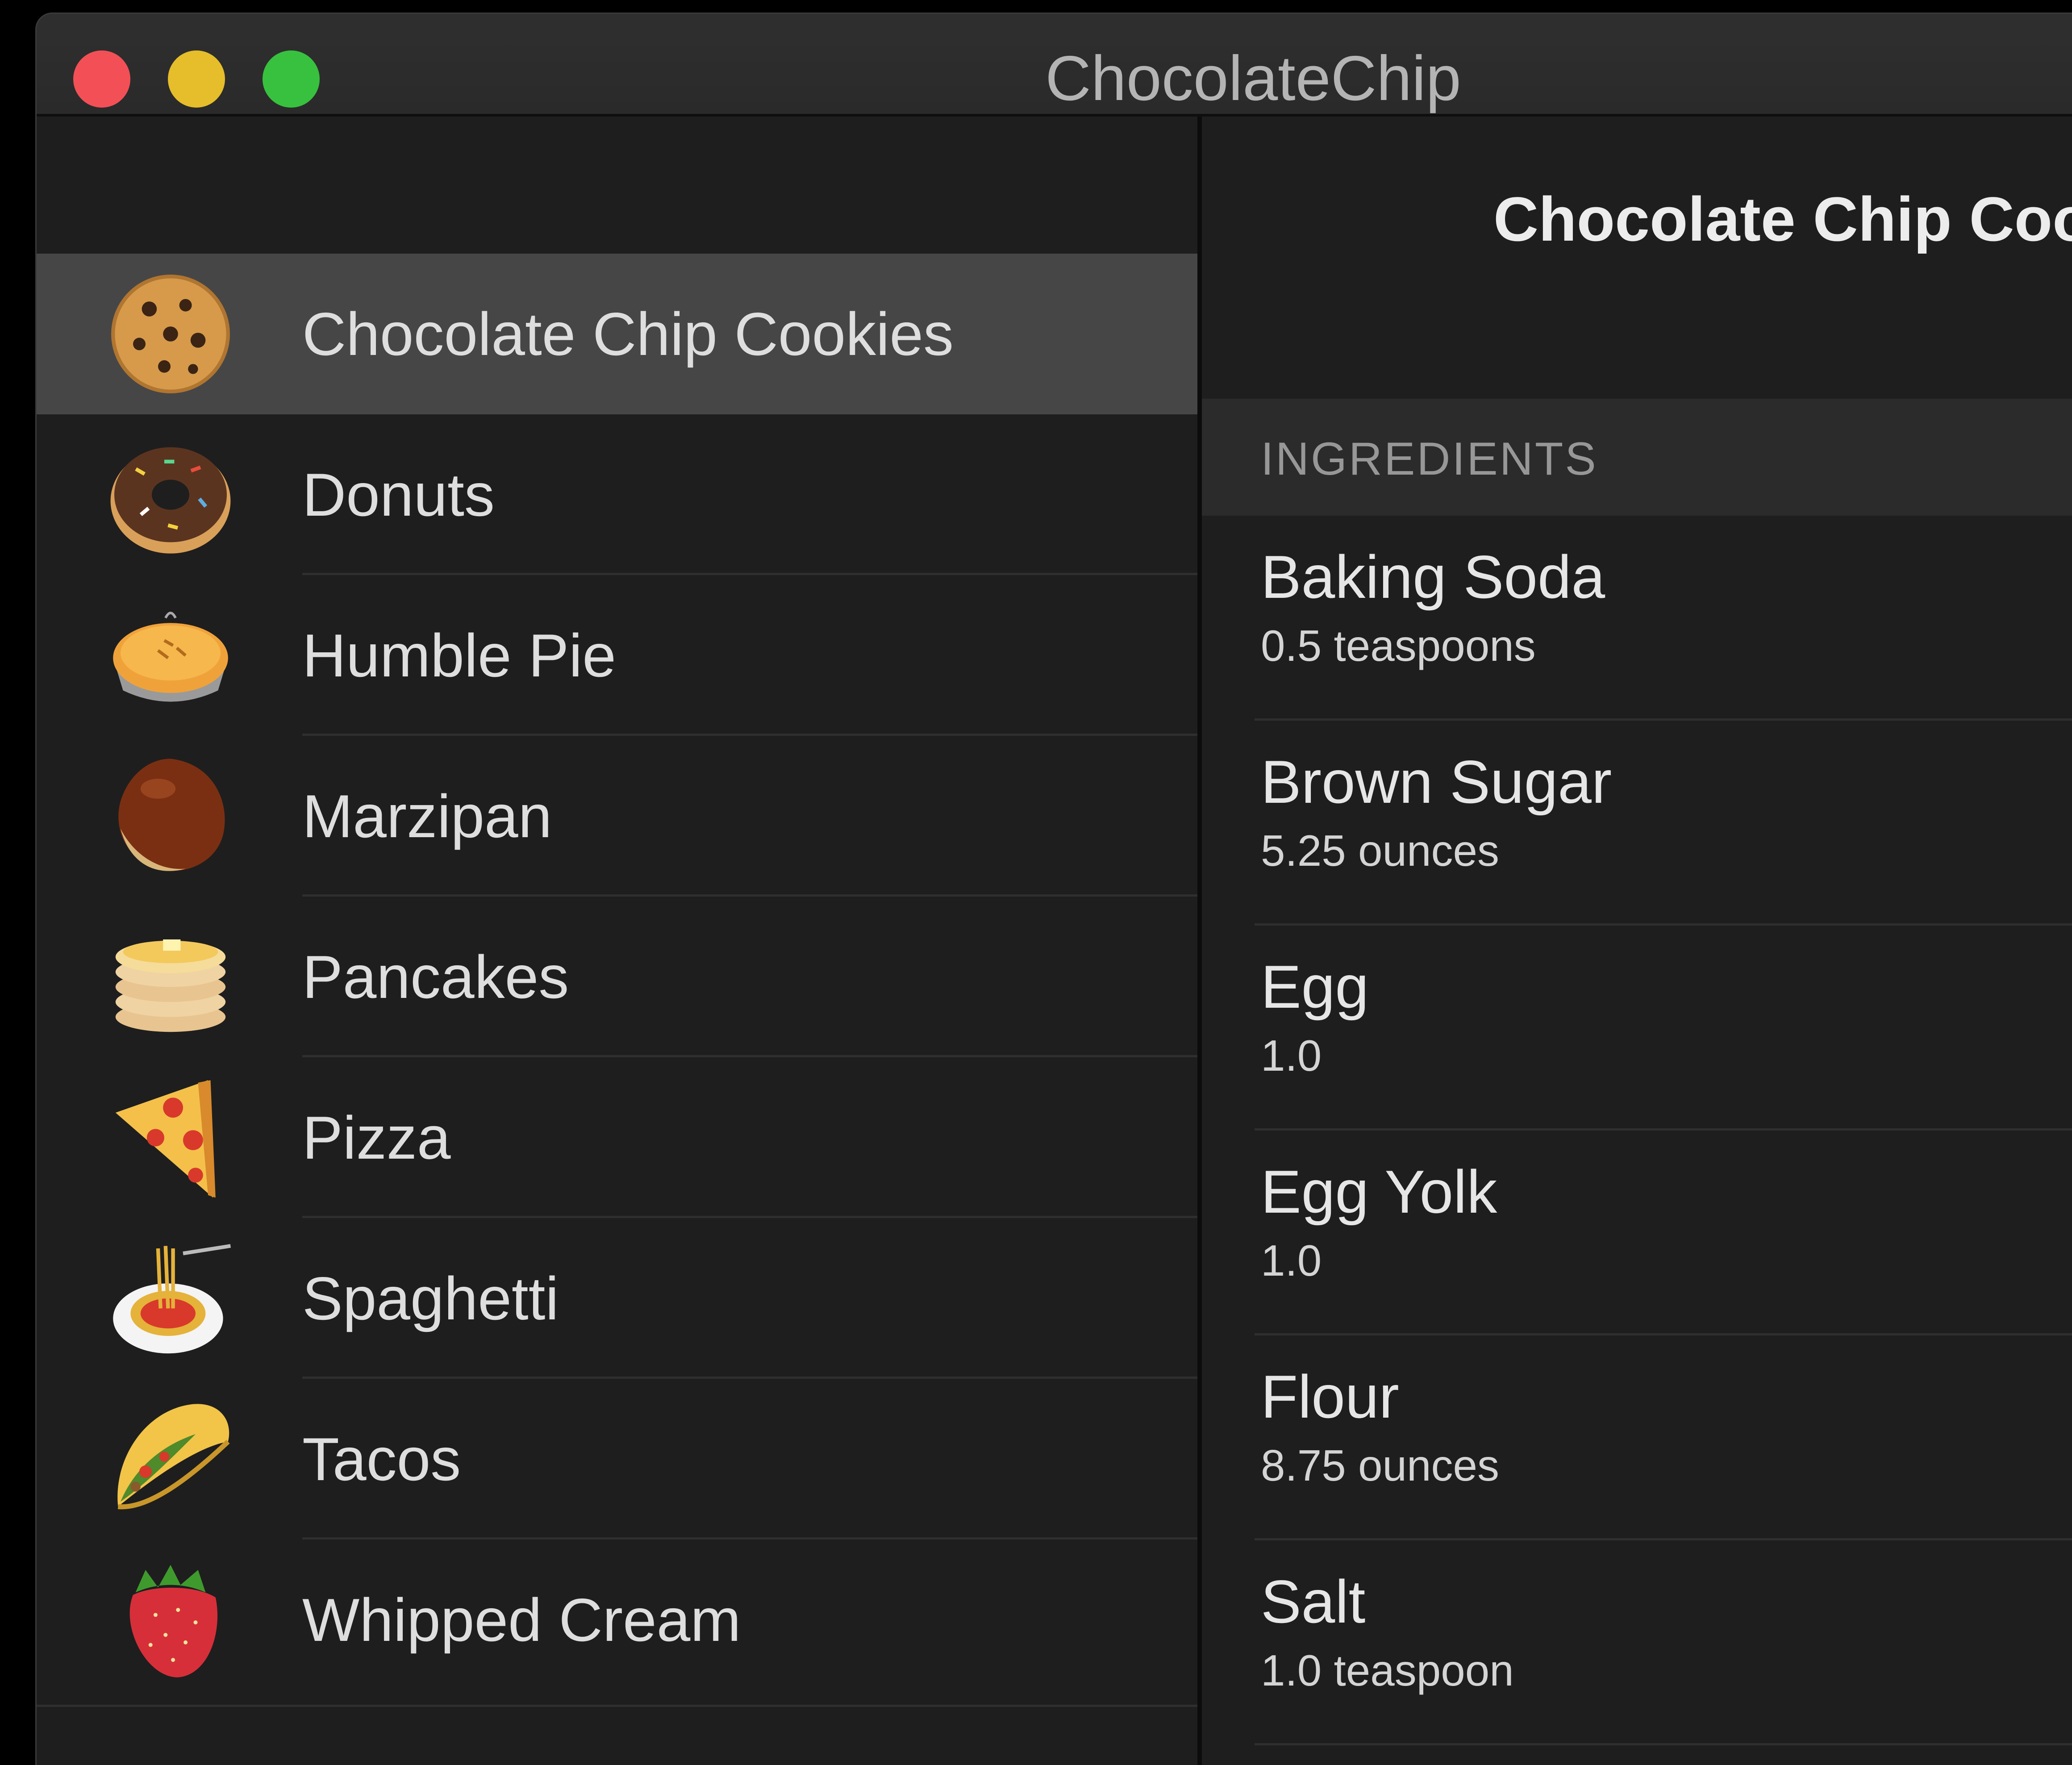 Image resolution: width=2072 pixels, height=1765 pixels. I want to click on title-bar: ChocolateChip, so click(1054, 65).